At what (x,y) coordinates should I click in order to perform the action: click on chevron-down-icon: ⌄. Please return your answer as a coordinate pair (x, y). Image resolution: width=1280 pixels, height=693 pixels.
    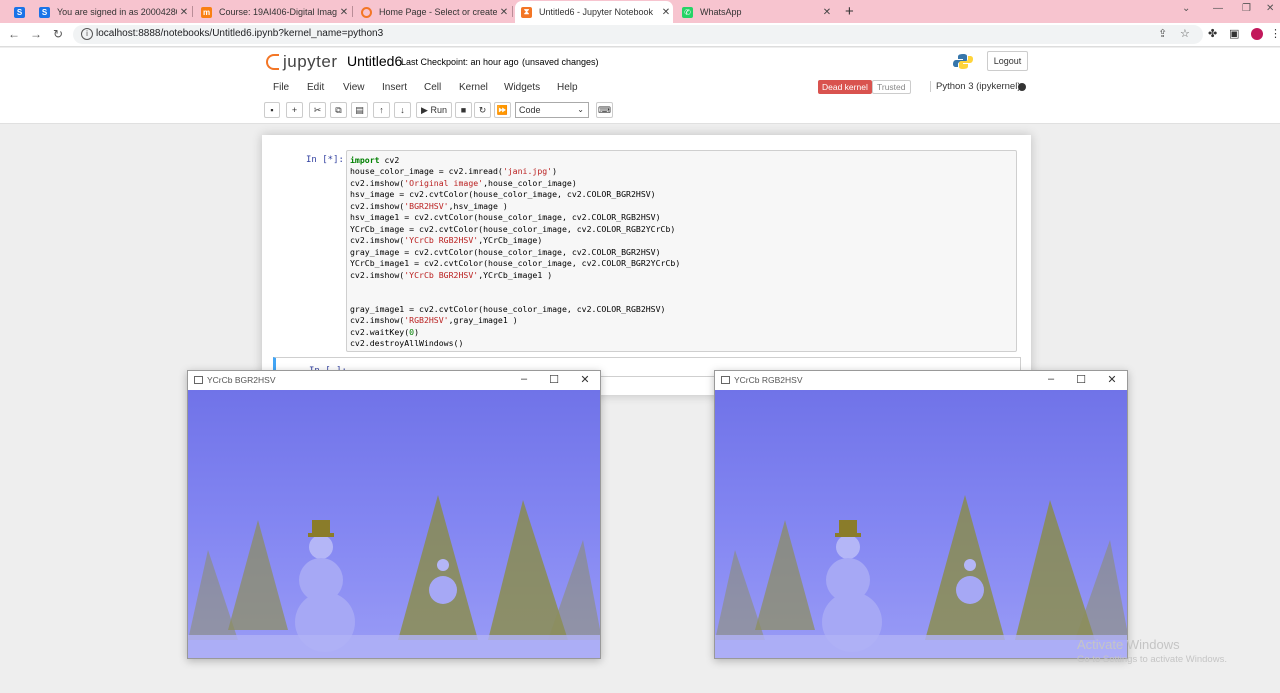
    Looking at the image, I should click on (580, 109).